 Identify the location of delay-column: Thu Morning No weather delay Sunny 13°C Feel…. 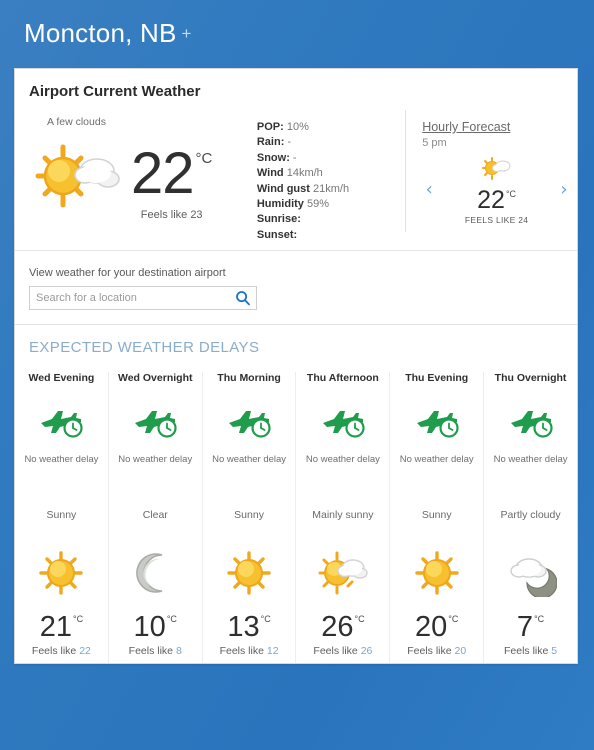
(250, 517).